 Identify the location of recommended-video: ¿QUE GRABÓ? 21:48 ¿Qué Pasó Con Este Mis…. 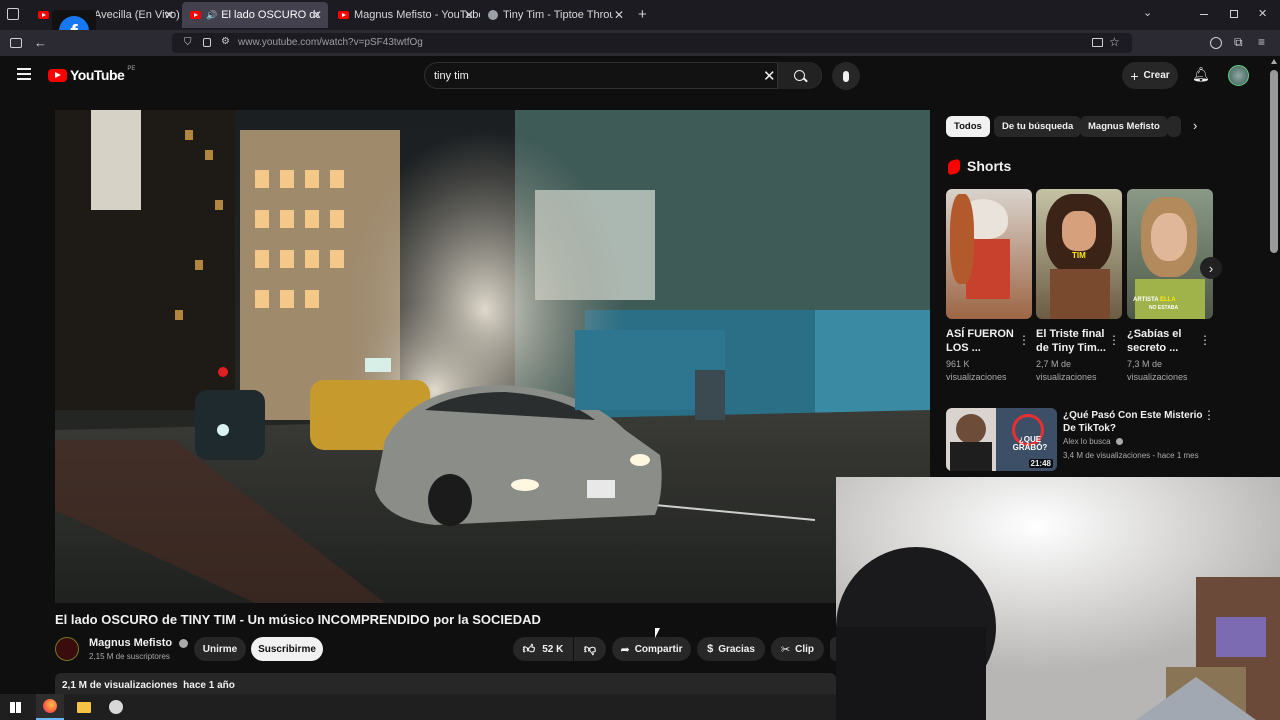
(1080, 440).